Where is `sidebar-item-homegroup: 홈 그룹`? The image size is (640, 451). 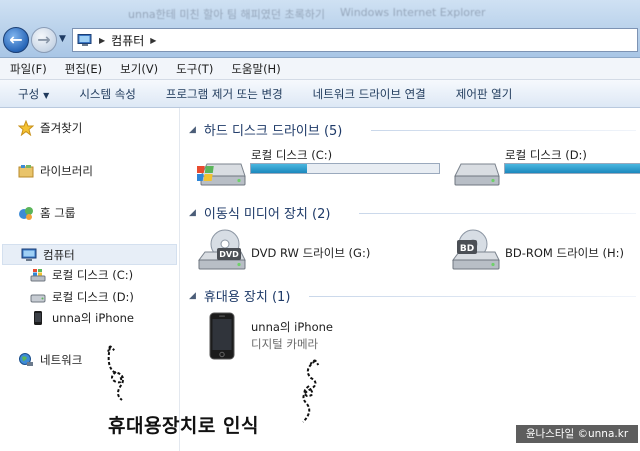 sidebar-item-homegroup: 홈 그룹 is located at coordinates (46, 213).